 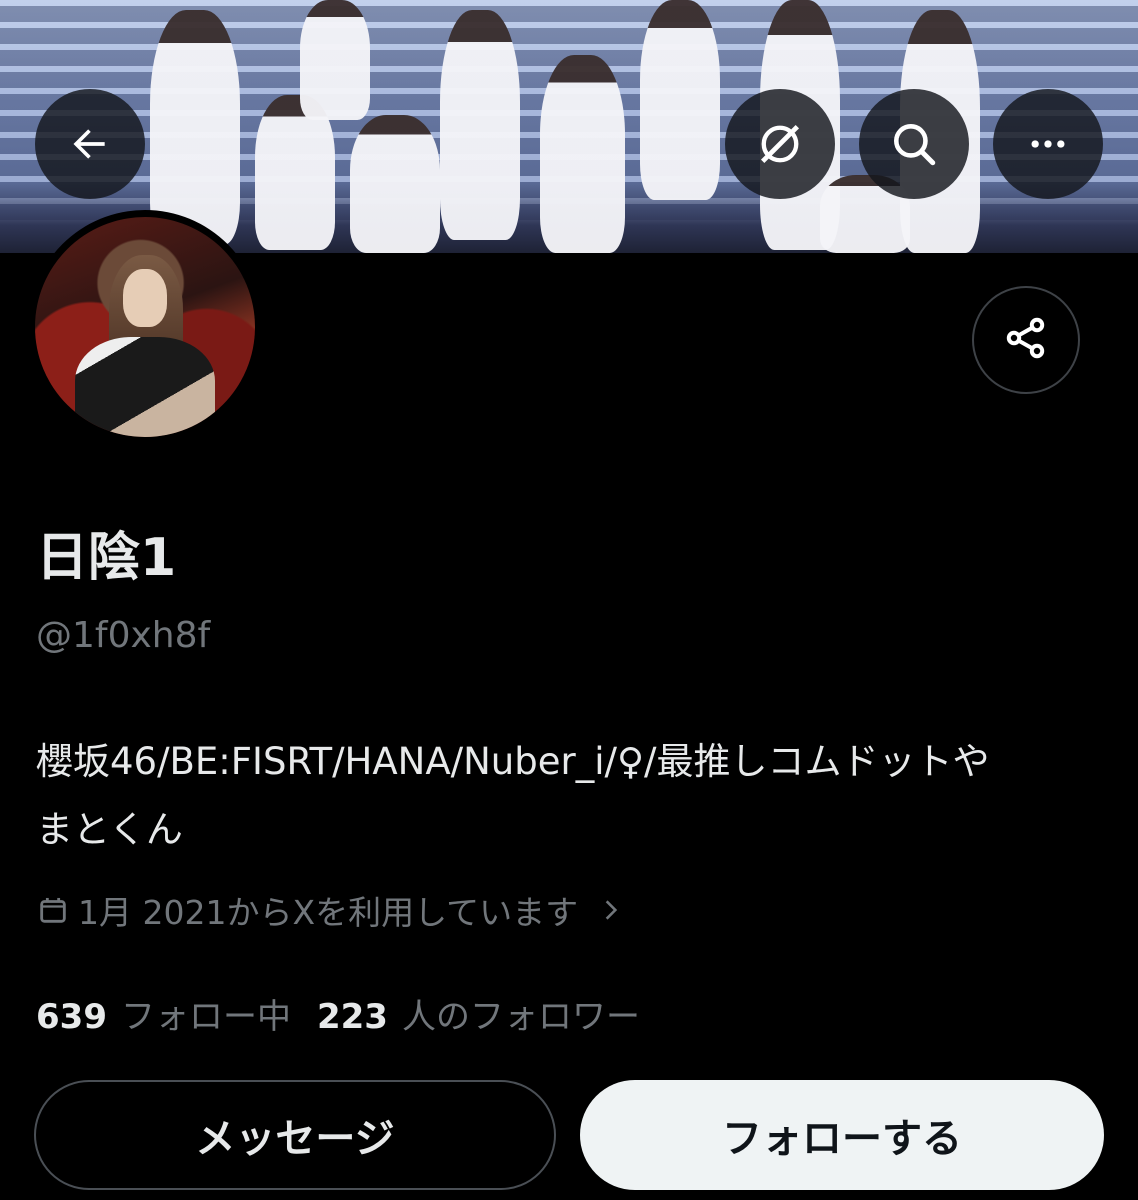 What do you see at coordinates (352, 1017) in the screenshot?
I see `followers-count: 223` at bounding box center [352, 1017].